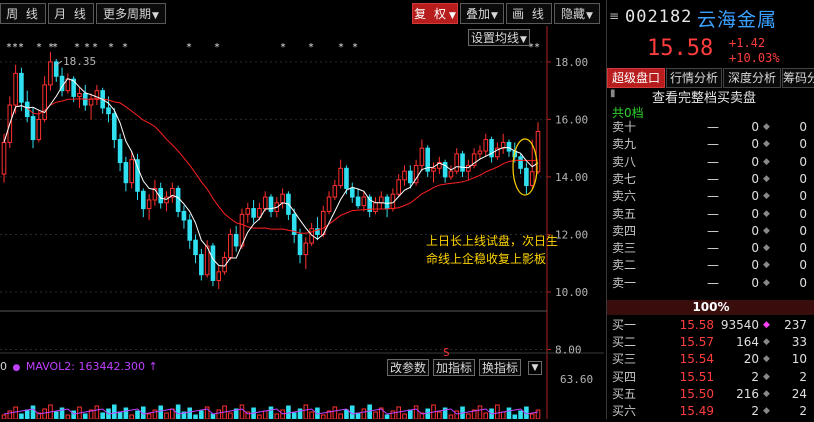  What do you see at coordinates (3, 366) in the screenshot?
I see `vol-prefix: 0` at bounding box center [3, 366].